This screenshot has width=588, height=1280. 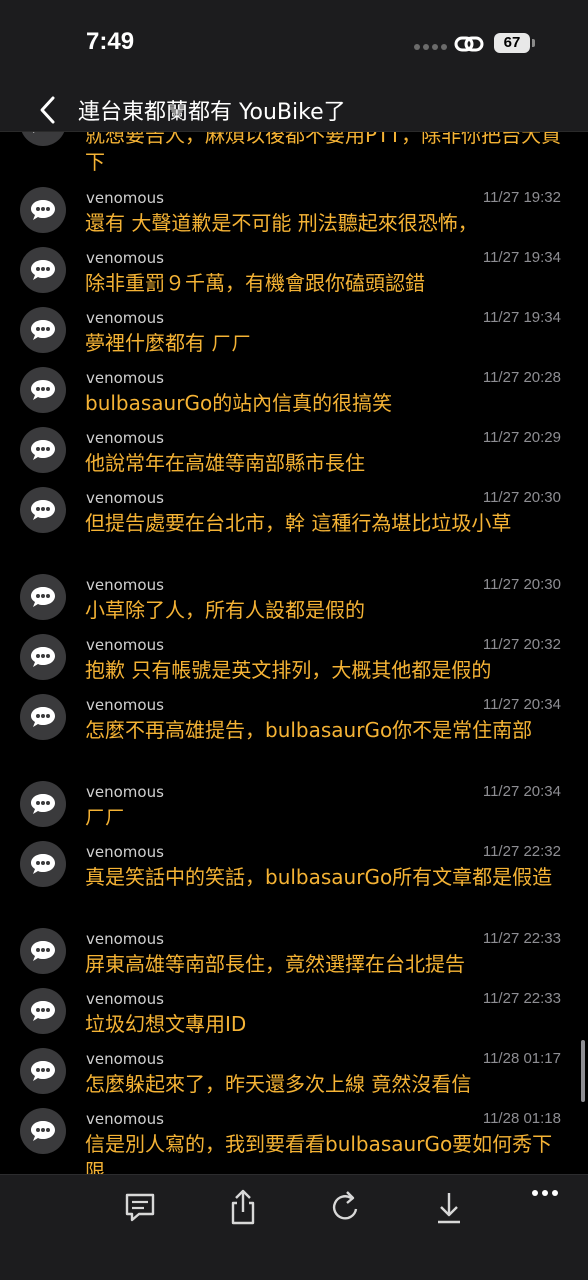 I want to click on share-icon, so click(x=243, y=1207).